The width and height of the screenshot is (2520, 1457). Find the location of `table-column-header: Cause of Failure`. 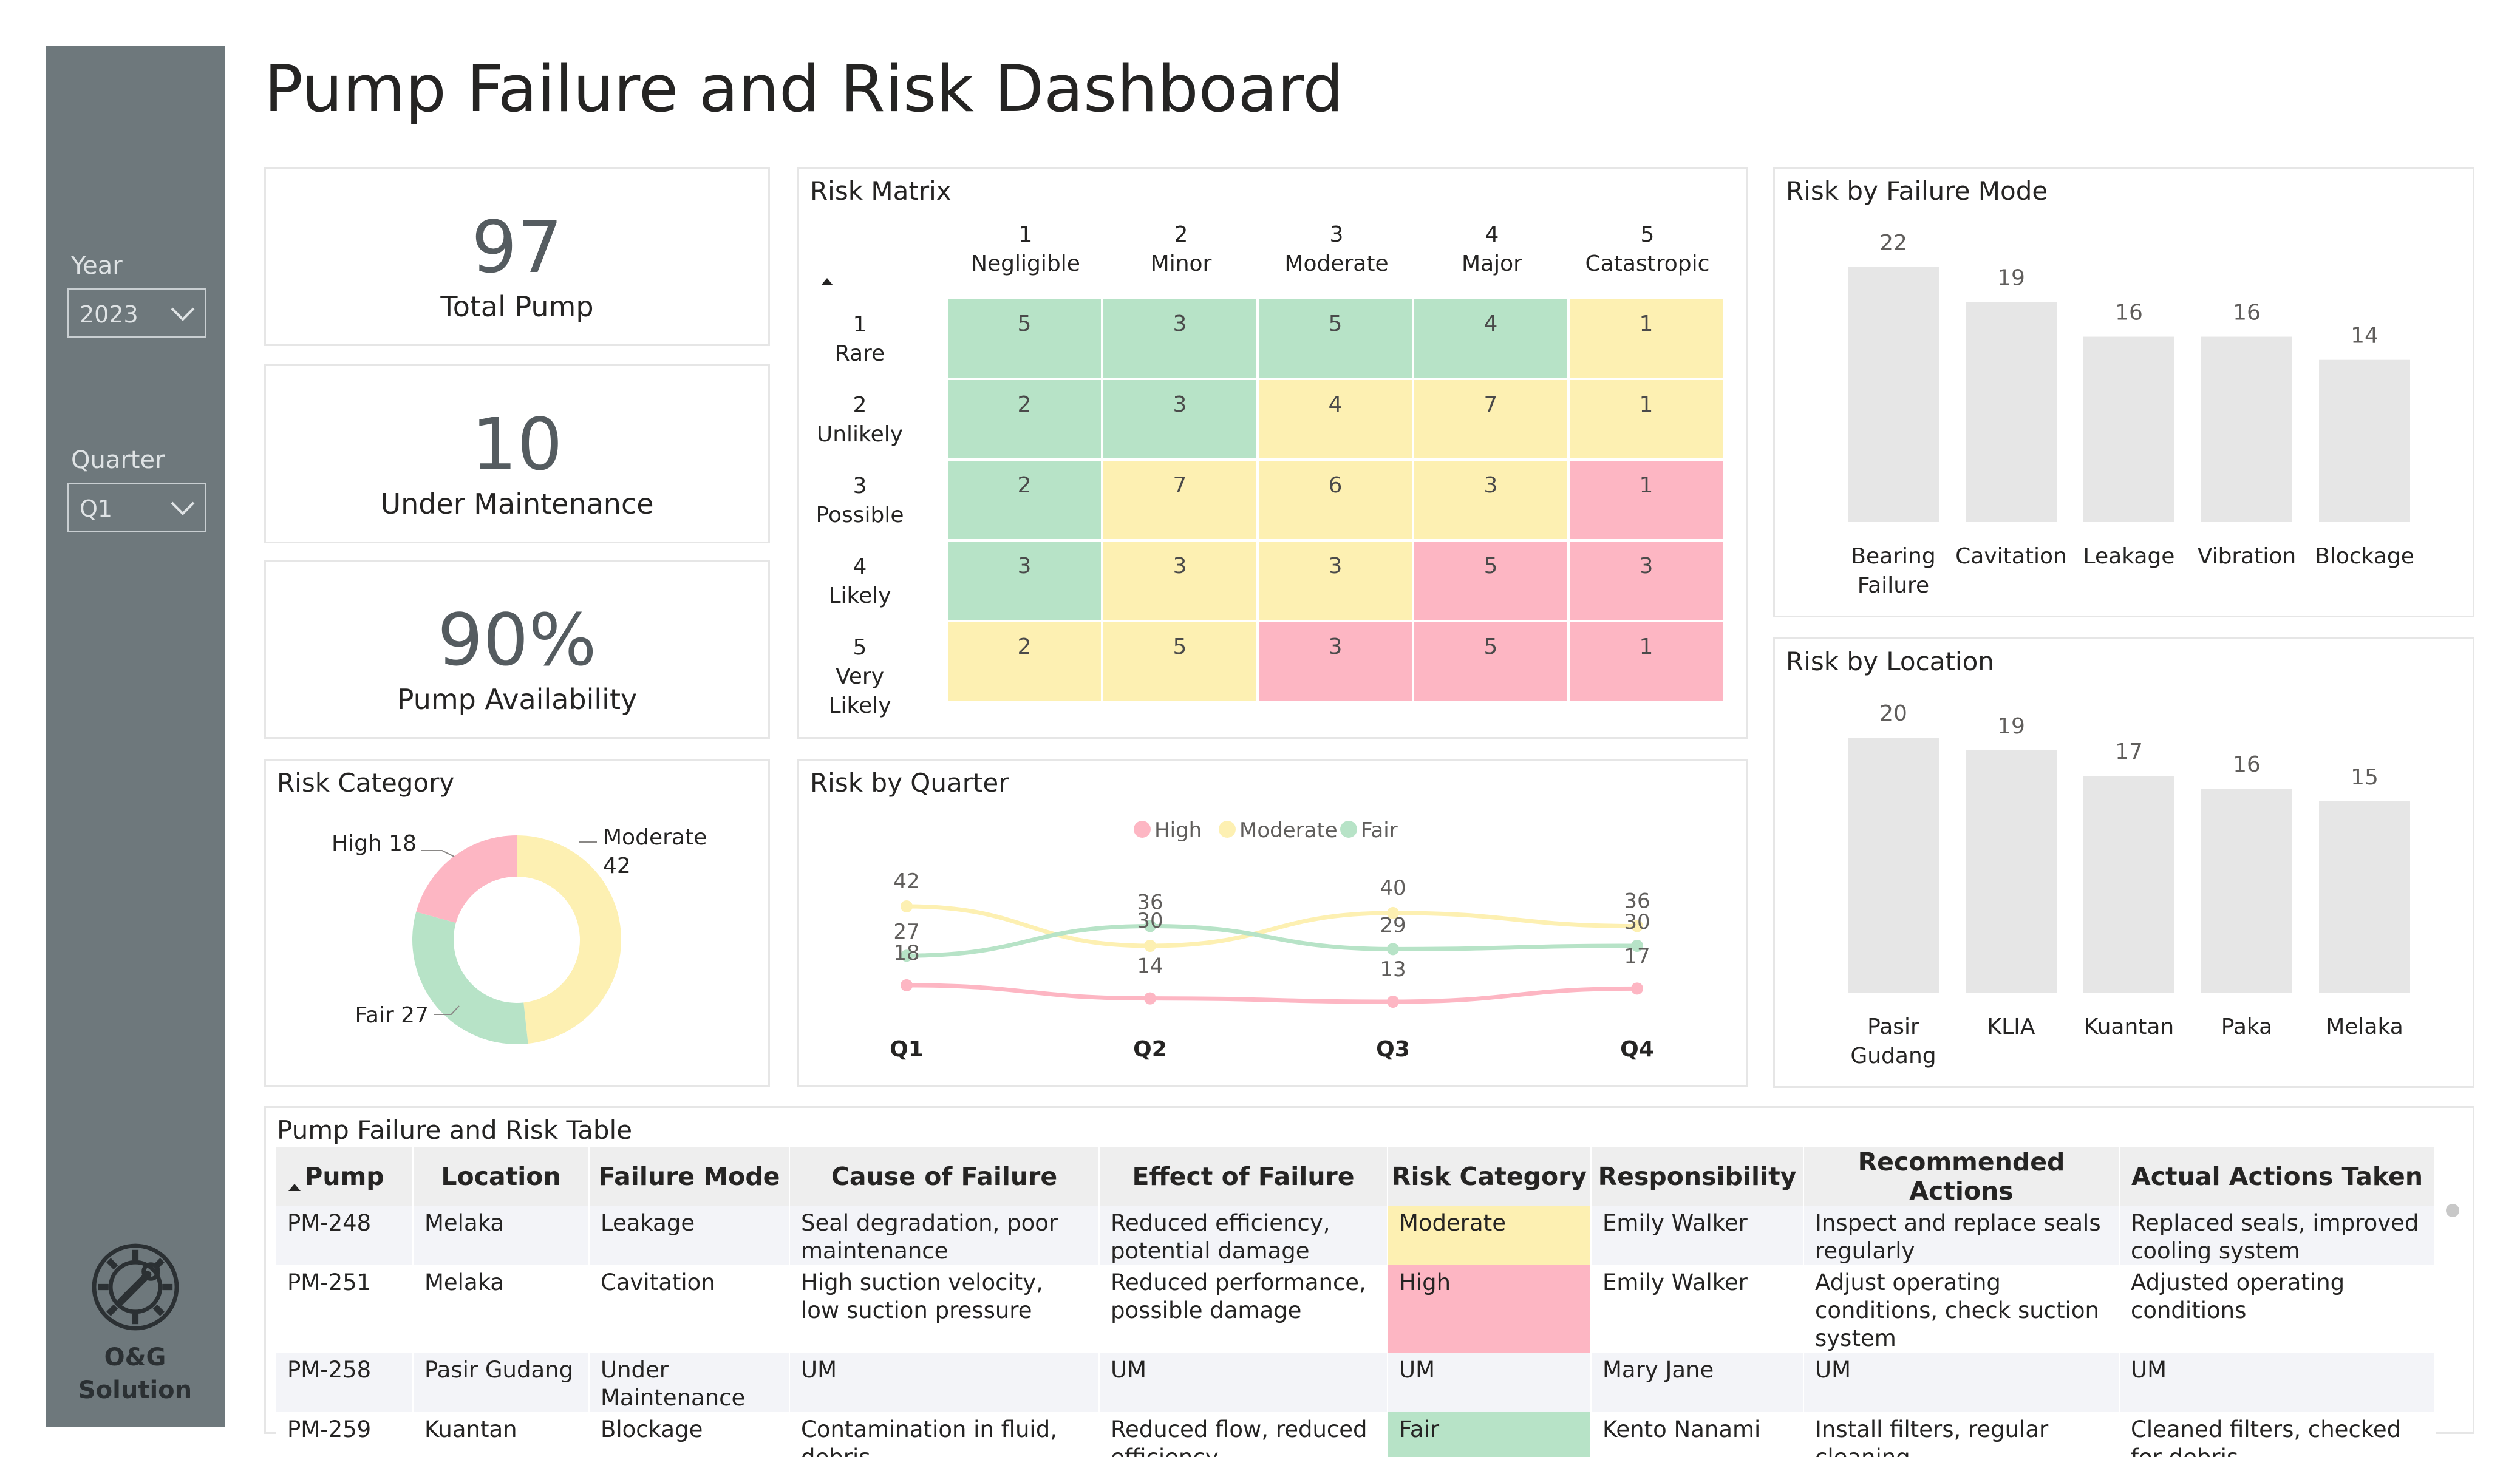

table-column-header: Cause of Failure is located at coordinates (944, 1176).